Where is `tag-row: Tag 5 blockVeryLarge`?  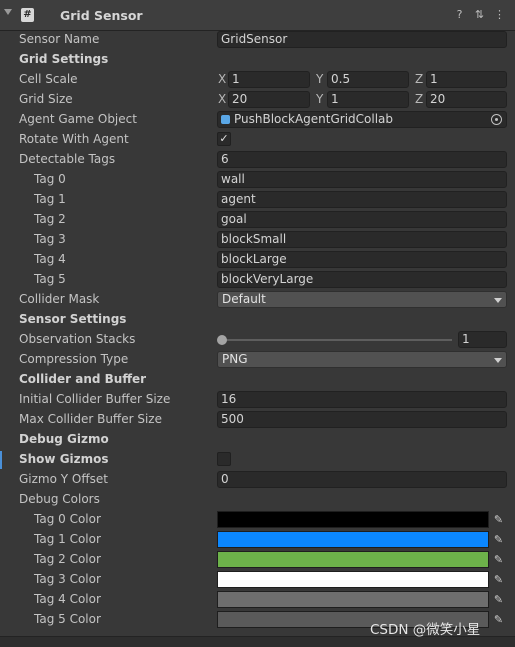 tag-row: Tag 5 blockVeryLarge is located at coordinates (257, 280).